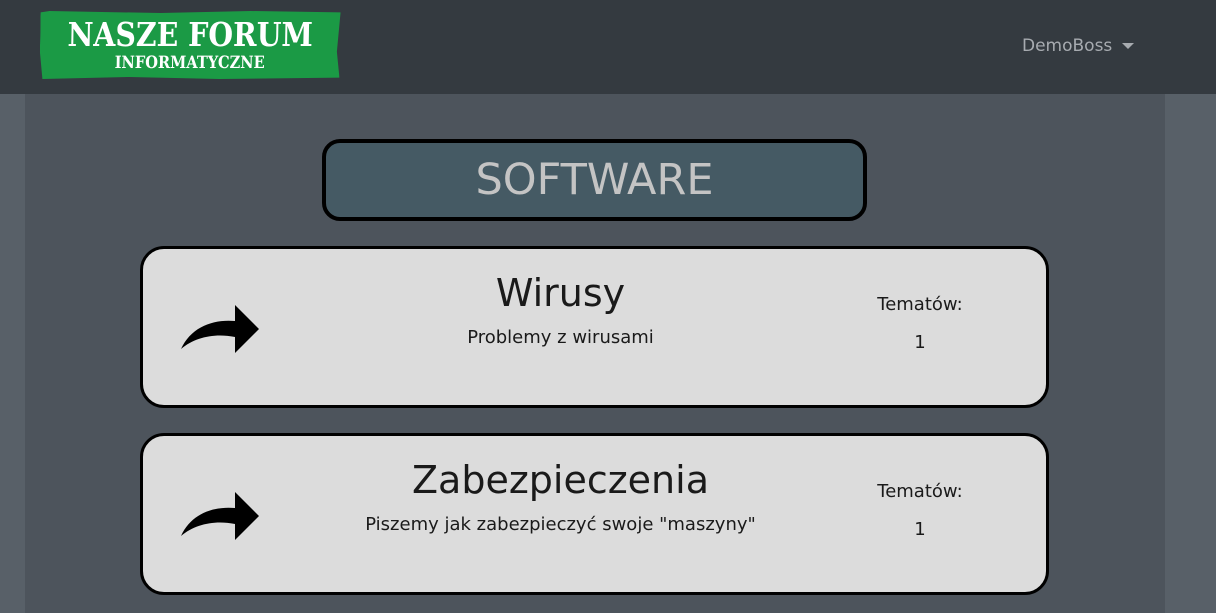  Describe the element at coordinates (190, 34) in the screenshot. I see `logo-main-text: NASZE FORUM` at that location.